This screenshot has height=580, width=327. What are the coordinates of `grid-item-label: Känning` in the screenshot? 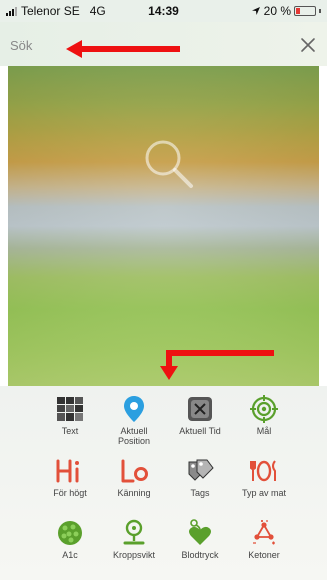 It's located at (134, 493).